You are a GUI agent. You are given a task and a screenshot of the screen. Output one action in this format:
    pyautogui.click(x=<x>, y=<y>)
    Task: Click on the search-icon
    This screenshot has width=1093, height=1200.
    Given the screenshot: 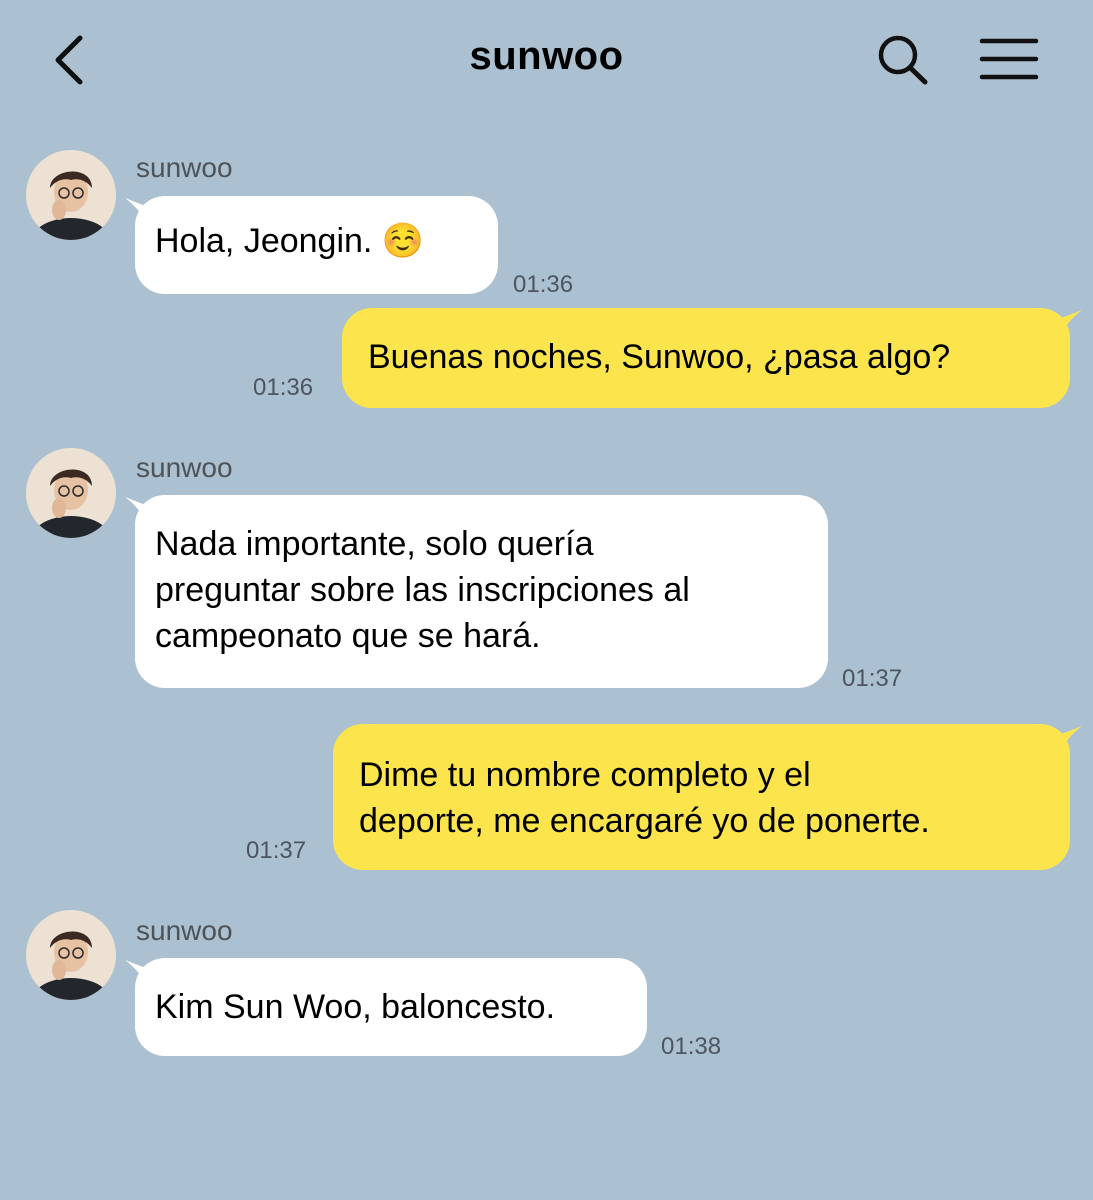 What is the action you would take?
    pyautogui.click(x=903, y=60)
    